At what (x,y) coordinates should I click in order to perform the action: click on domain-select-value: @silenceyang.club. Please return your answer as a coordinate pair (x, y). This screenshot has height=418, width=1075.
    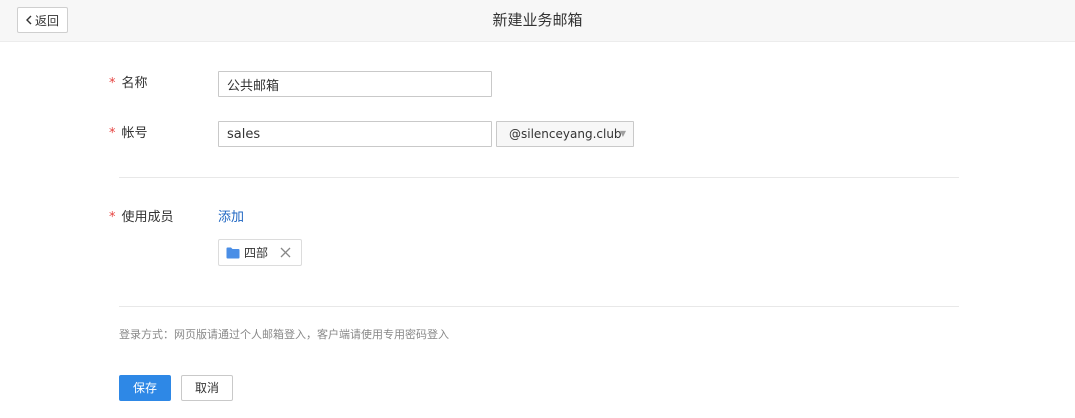
    Looking at the image, I should click on (565, 134).